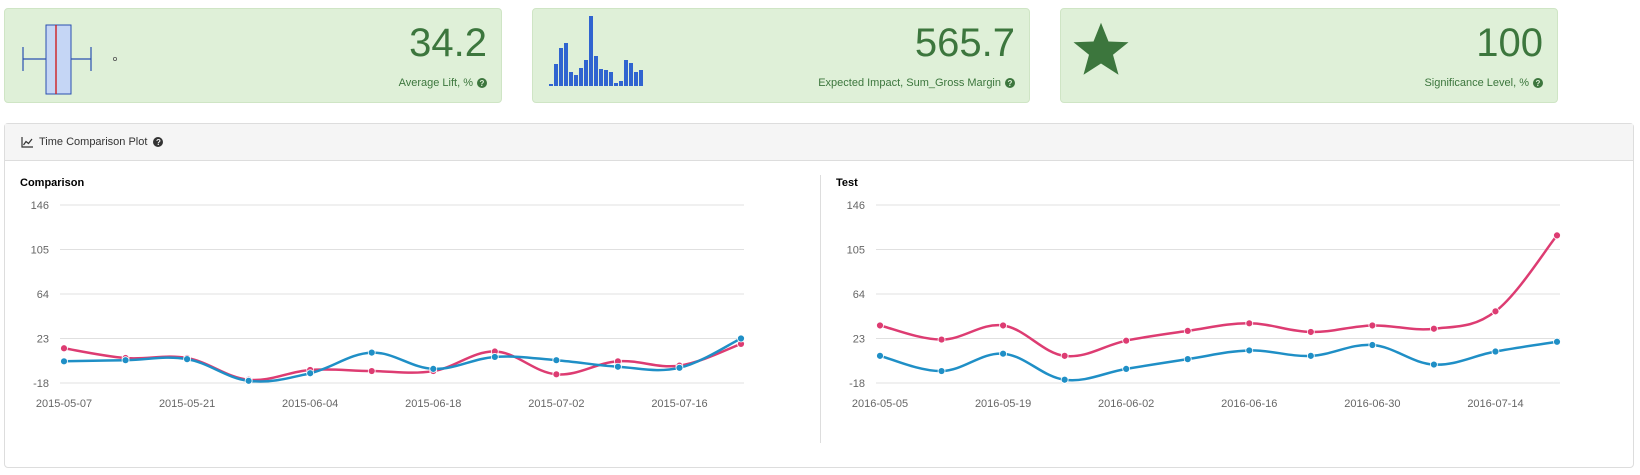 This screenshot has width=1640, height=475. What do you see at coordinates (1372, 404) in the screenshot?
I see `x-tick-label: 2016-06-30` at bounding box center [1372, 404].